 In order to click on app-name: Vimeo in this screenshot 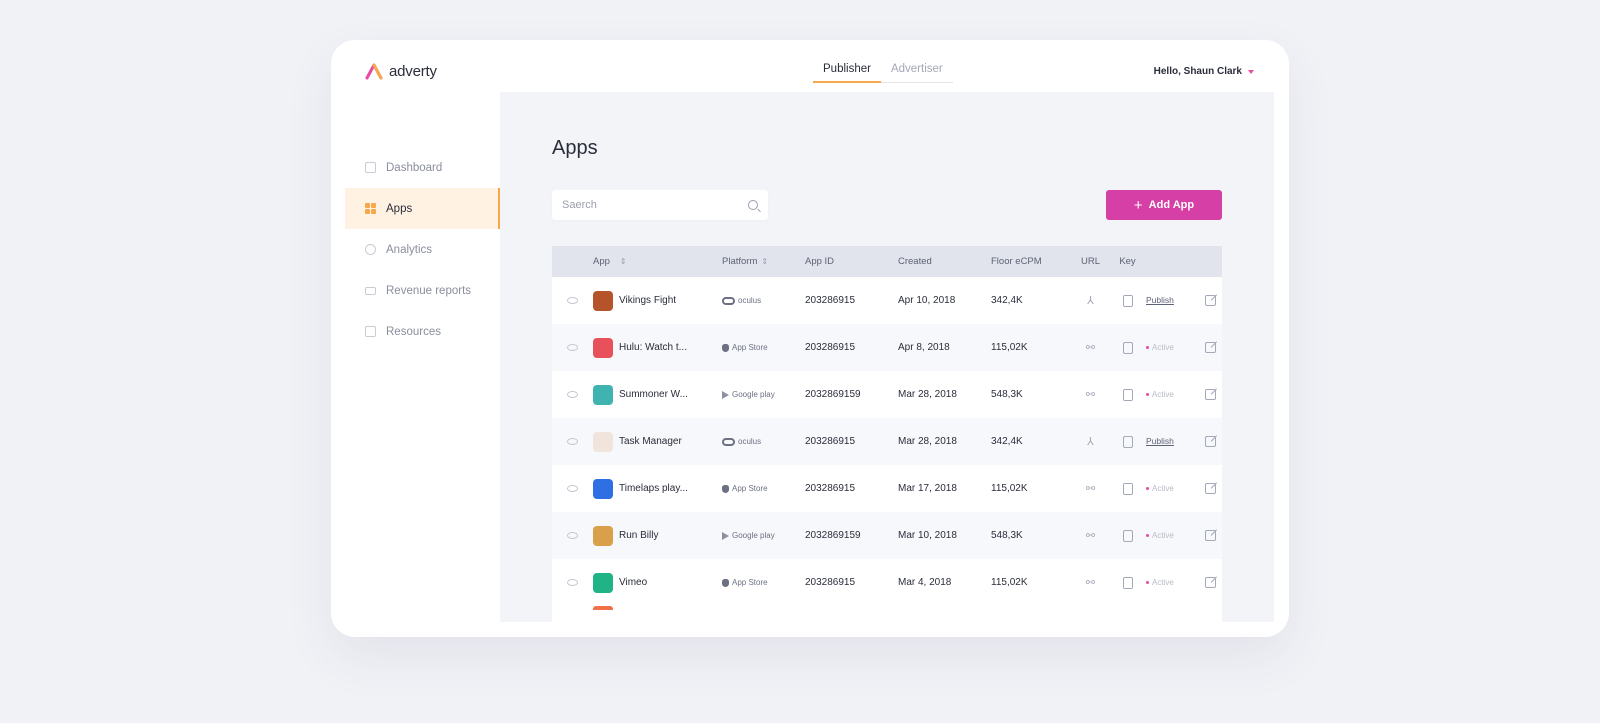, I will do `click(633, 582)`.